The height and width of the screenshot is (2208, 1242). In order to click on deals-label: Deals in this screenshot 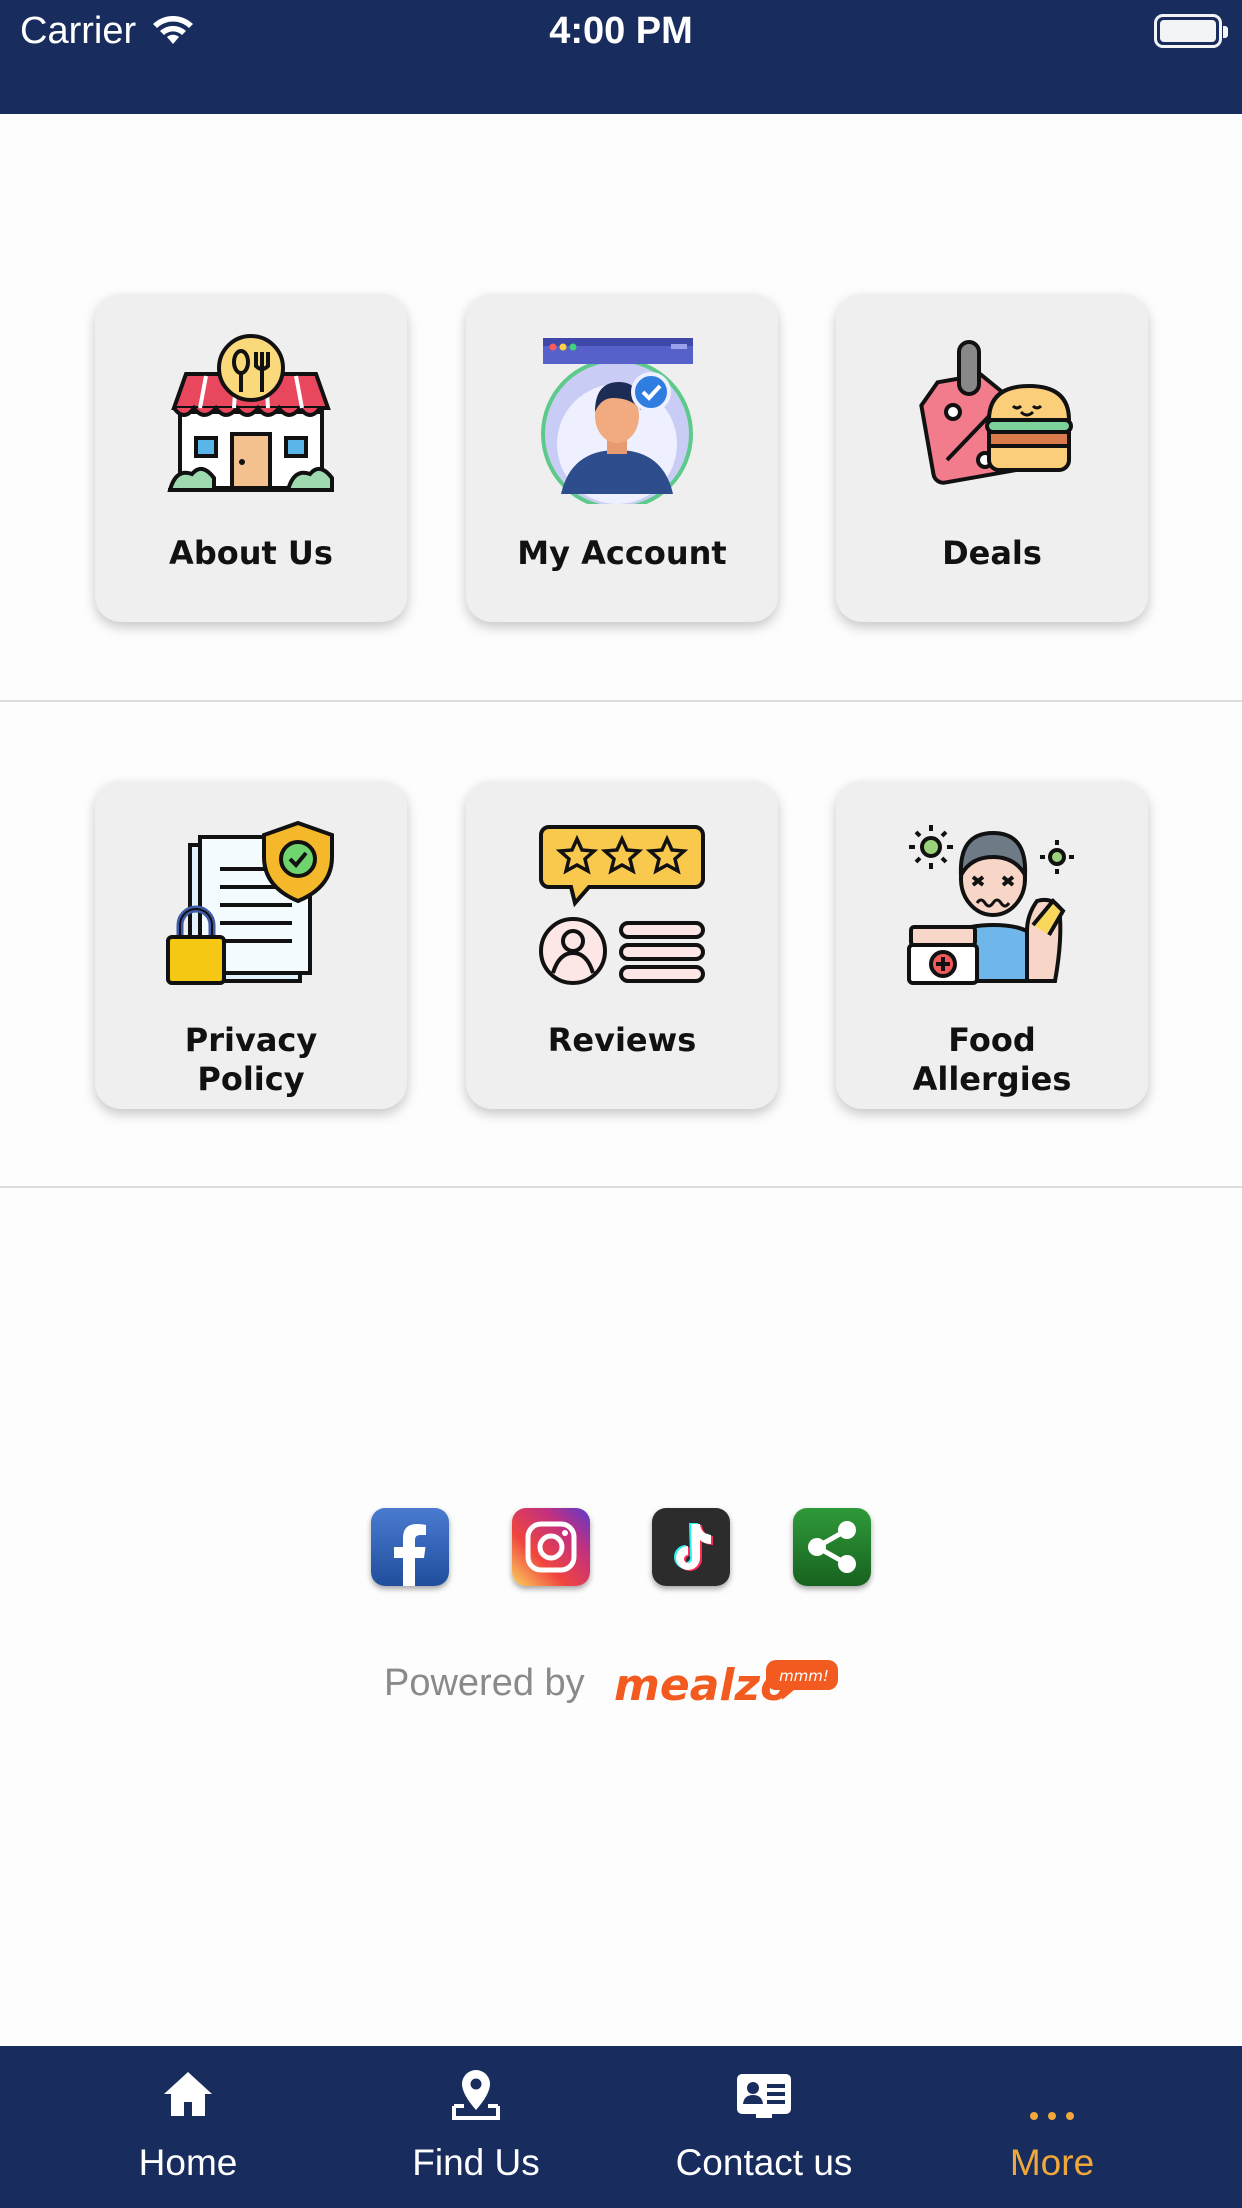, I will do `click(992, 553)`.